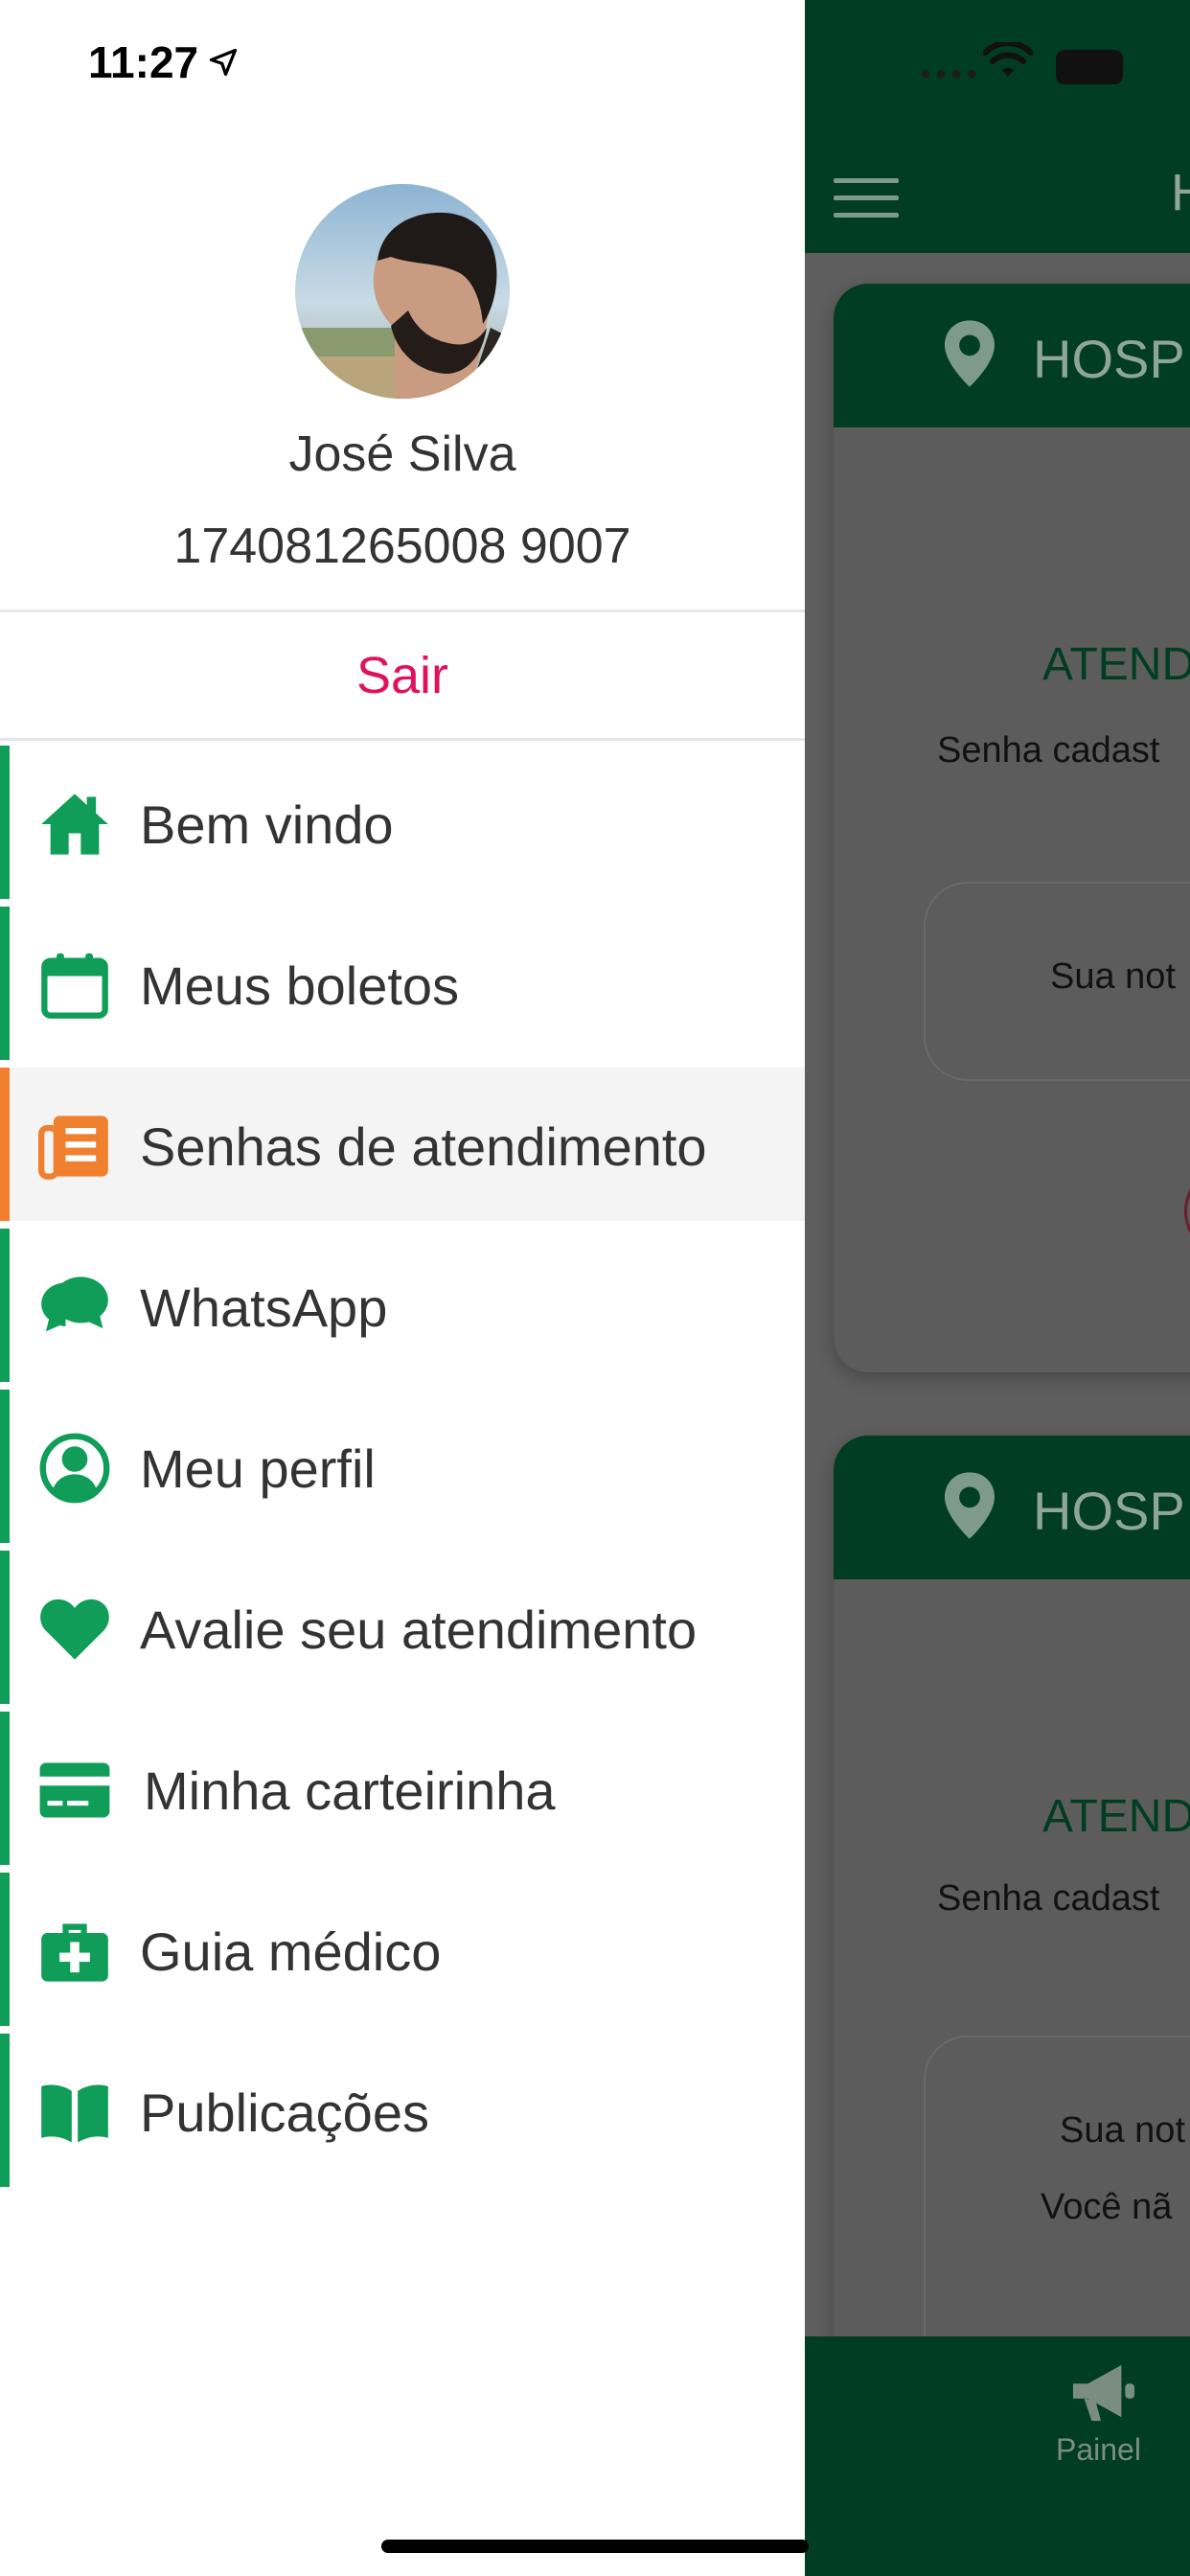 The height and width of the screenshot is (2576, 1190). I want to click on menu-item-guia-medico: Guia médico, so click(403, 1949).